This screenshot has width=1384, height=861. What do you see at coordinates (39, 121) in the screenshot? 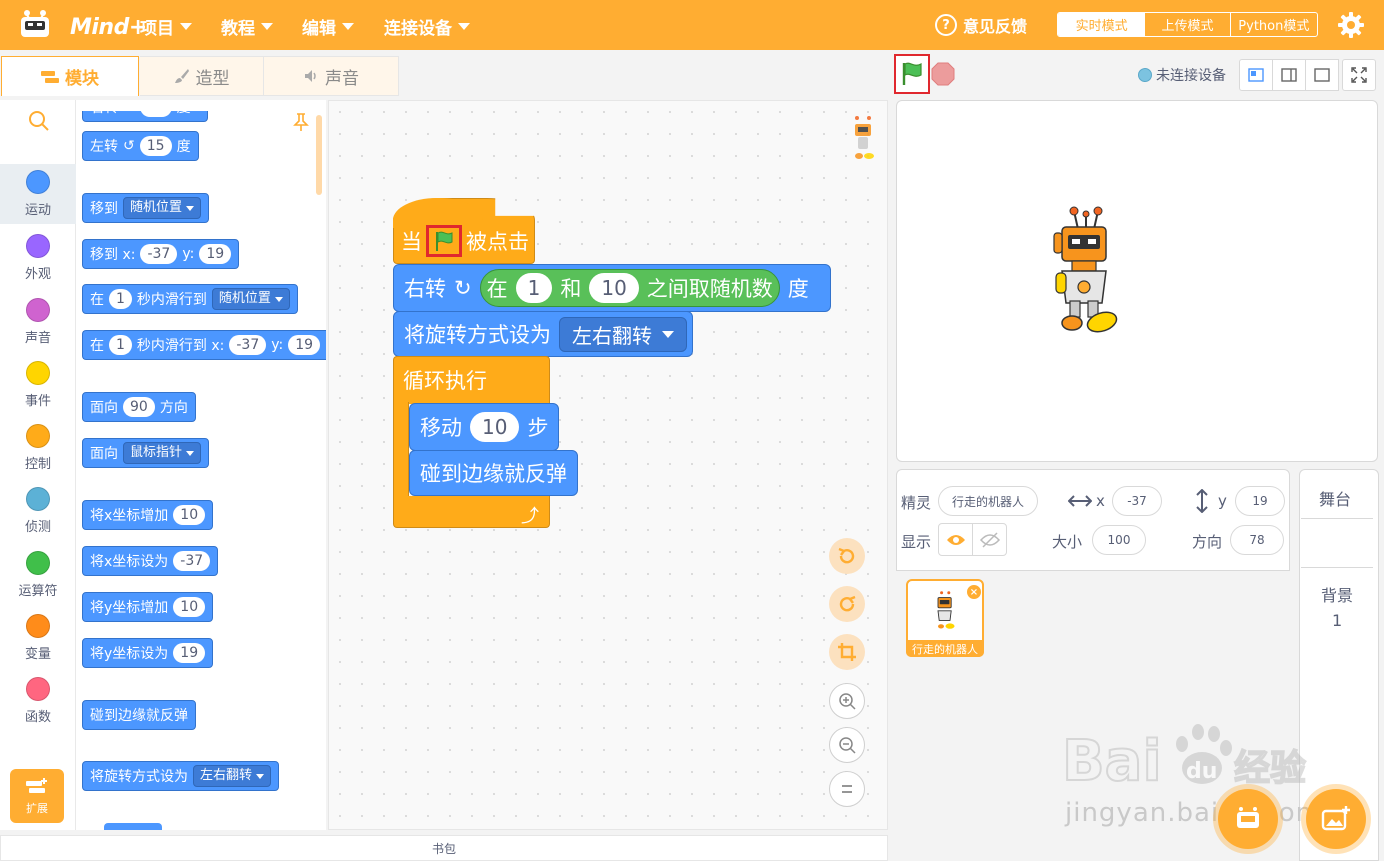
I see `search-icon` at bounding box center [39, 121].